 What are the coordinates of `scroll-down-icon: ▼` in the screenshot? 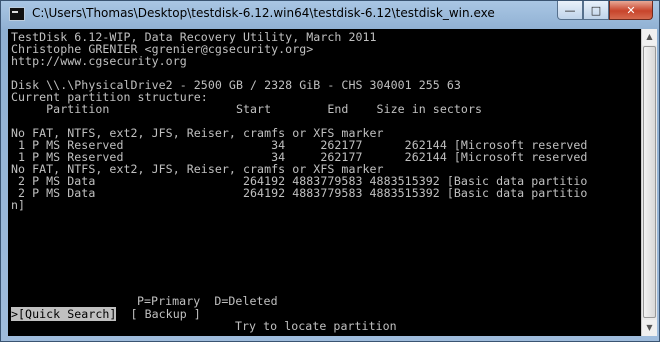 It's located at (649, 328).